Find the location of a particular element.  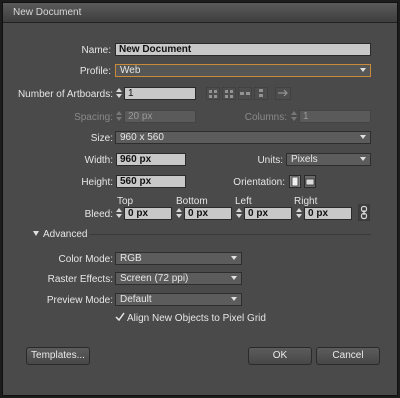

orientation-label: Orientation: is located at coordinates (259, 182).